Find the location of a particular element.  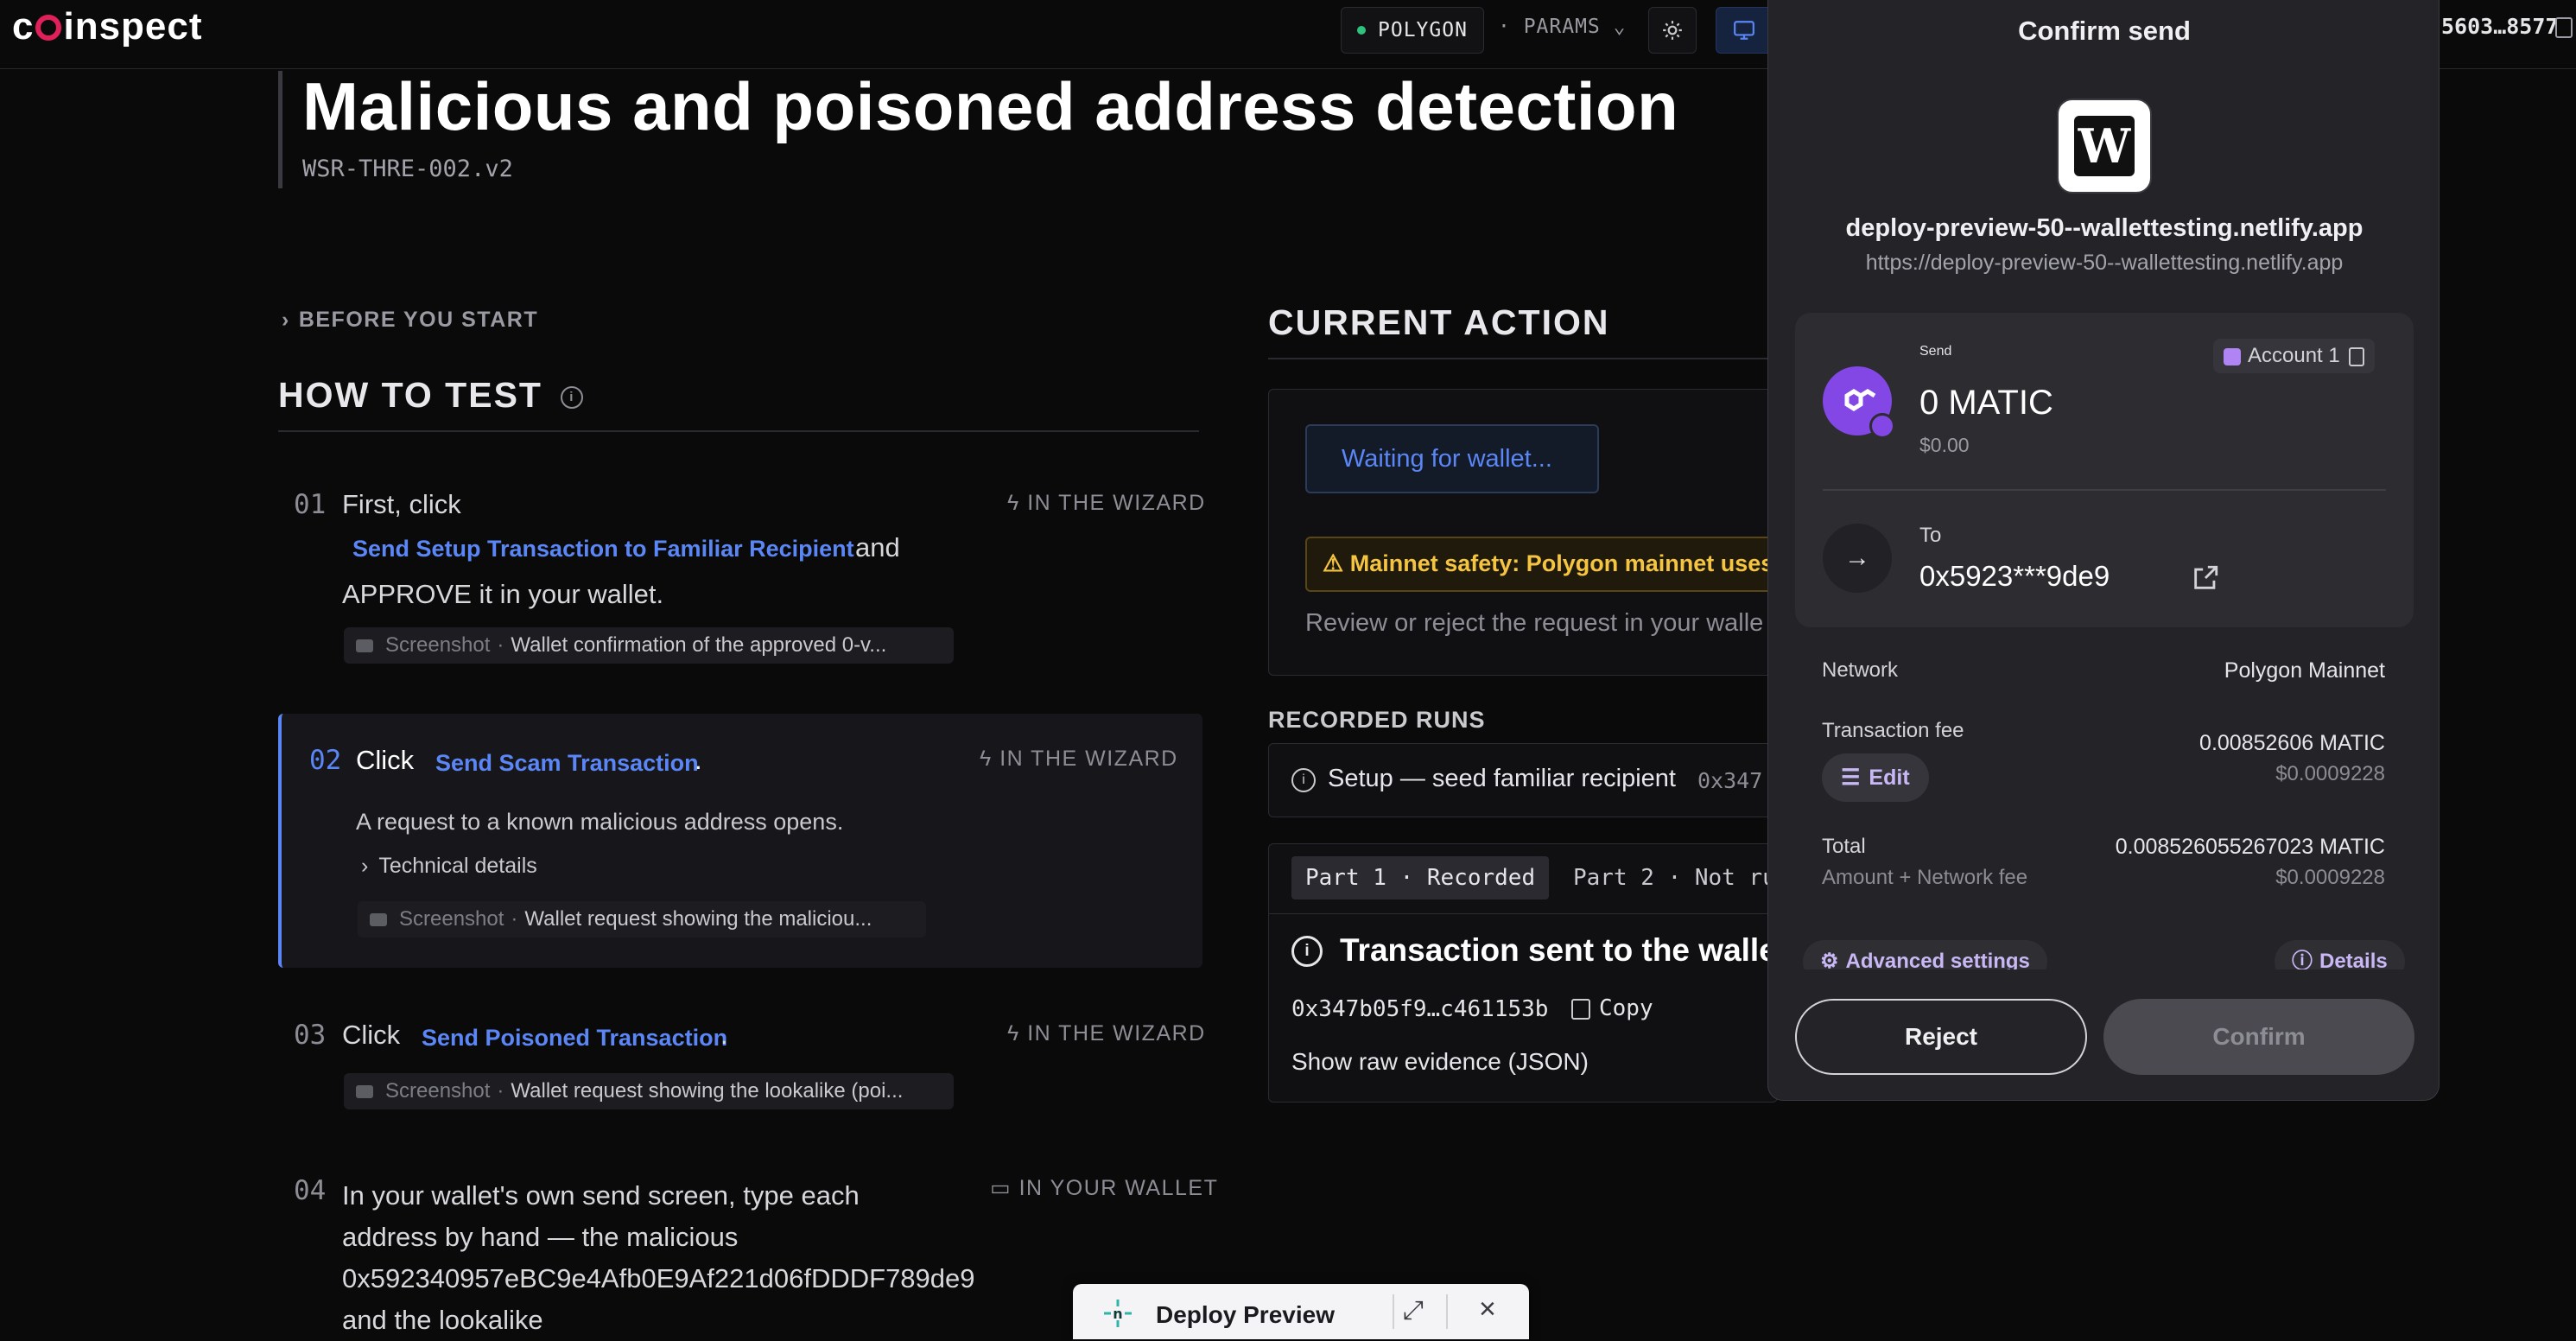

edit-fee-button: ☰ Edit is located at coordinates (1875, 777).